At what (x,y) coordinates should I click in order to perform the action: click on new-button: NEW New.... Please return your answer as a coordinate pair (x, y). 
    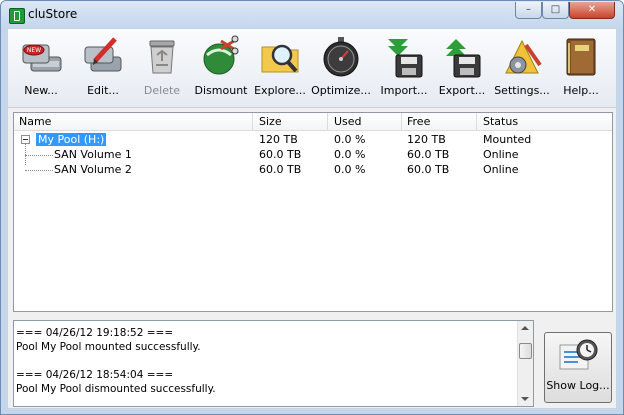
    Looking at the image, I should click on (41, 69).